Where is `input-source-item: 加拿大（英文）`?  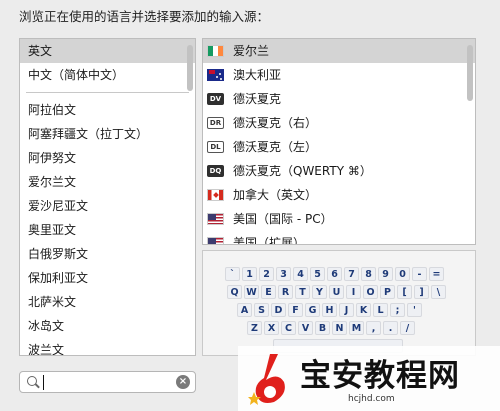 input-source-item: 加拿大（英文） is located at coordinates (339, 195).